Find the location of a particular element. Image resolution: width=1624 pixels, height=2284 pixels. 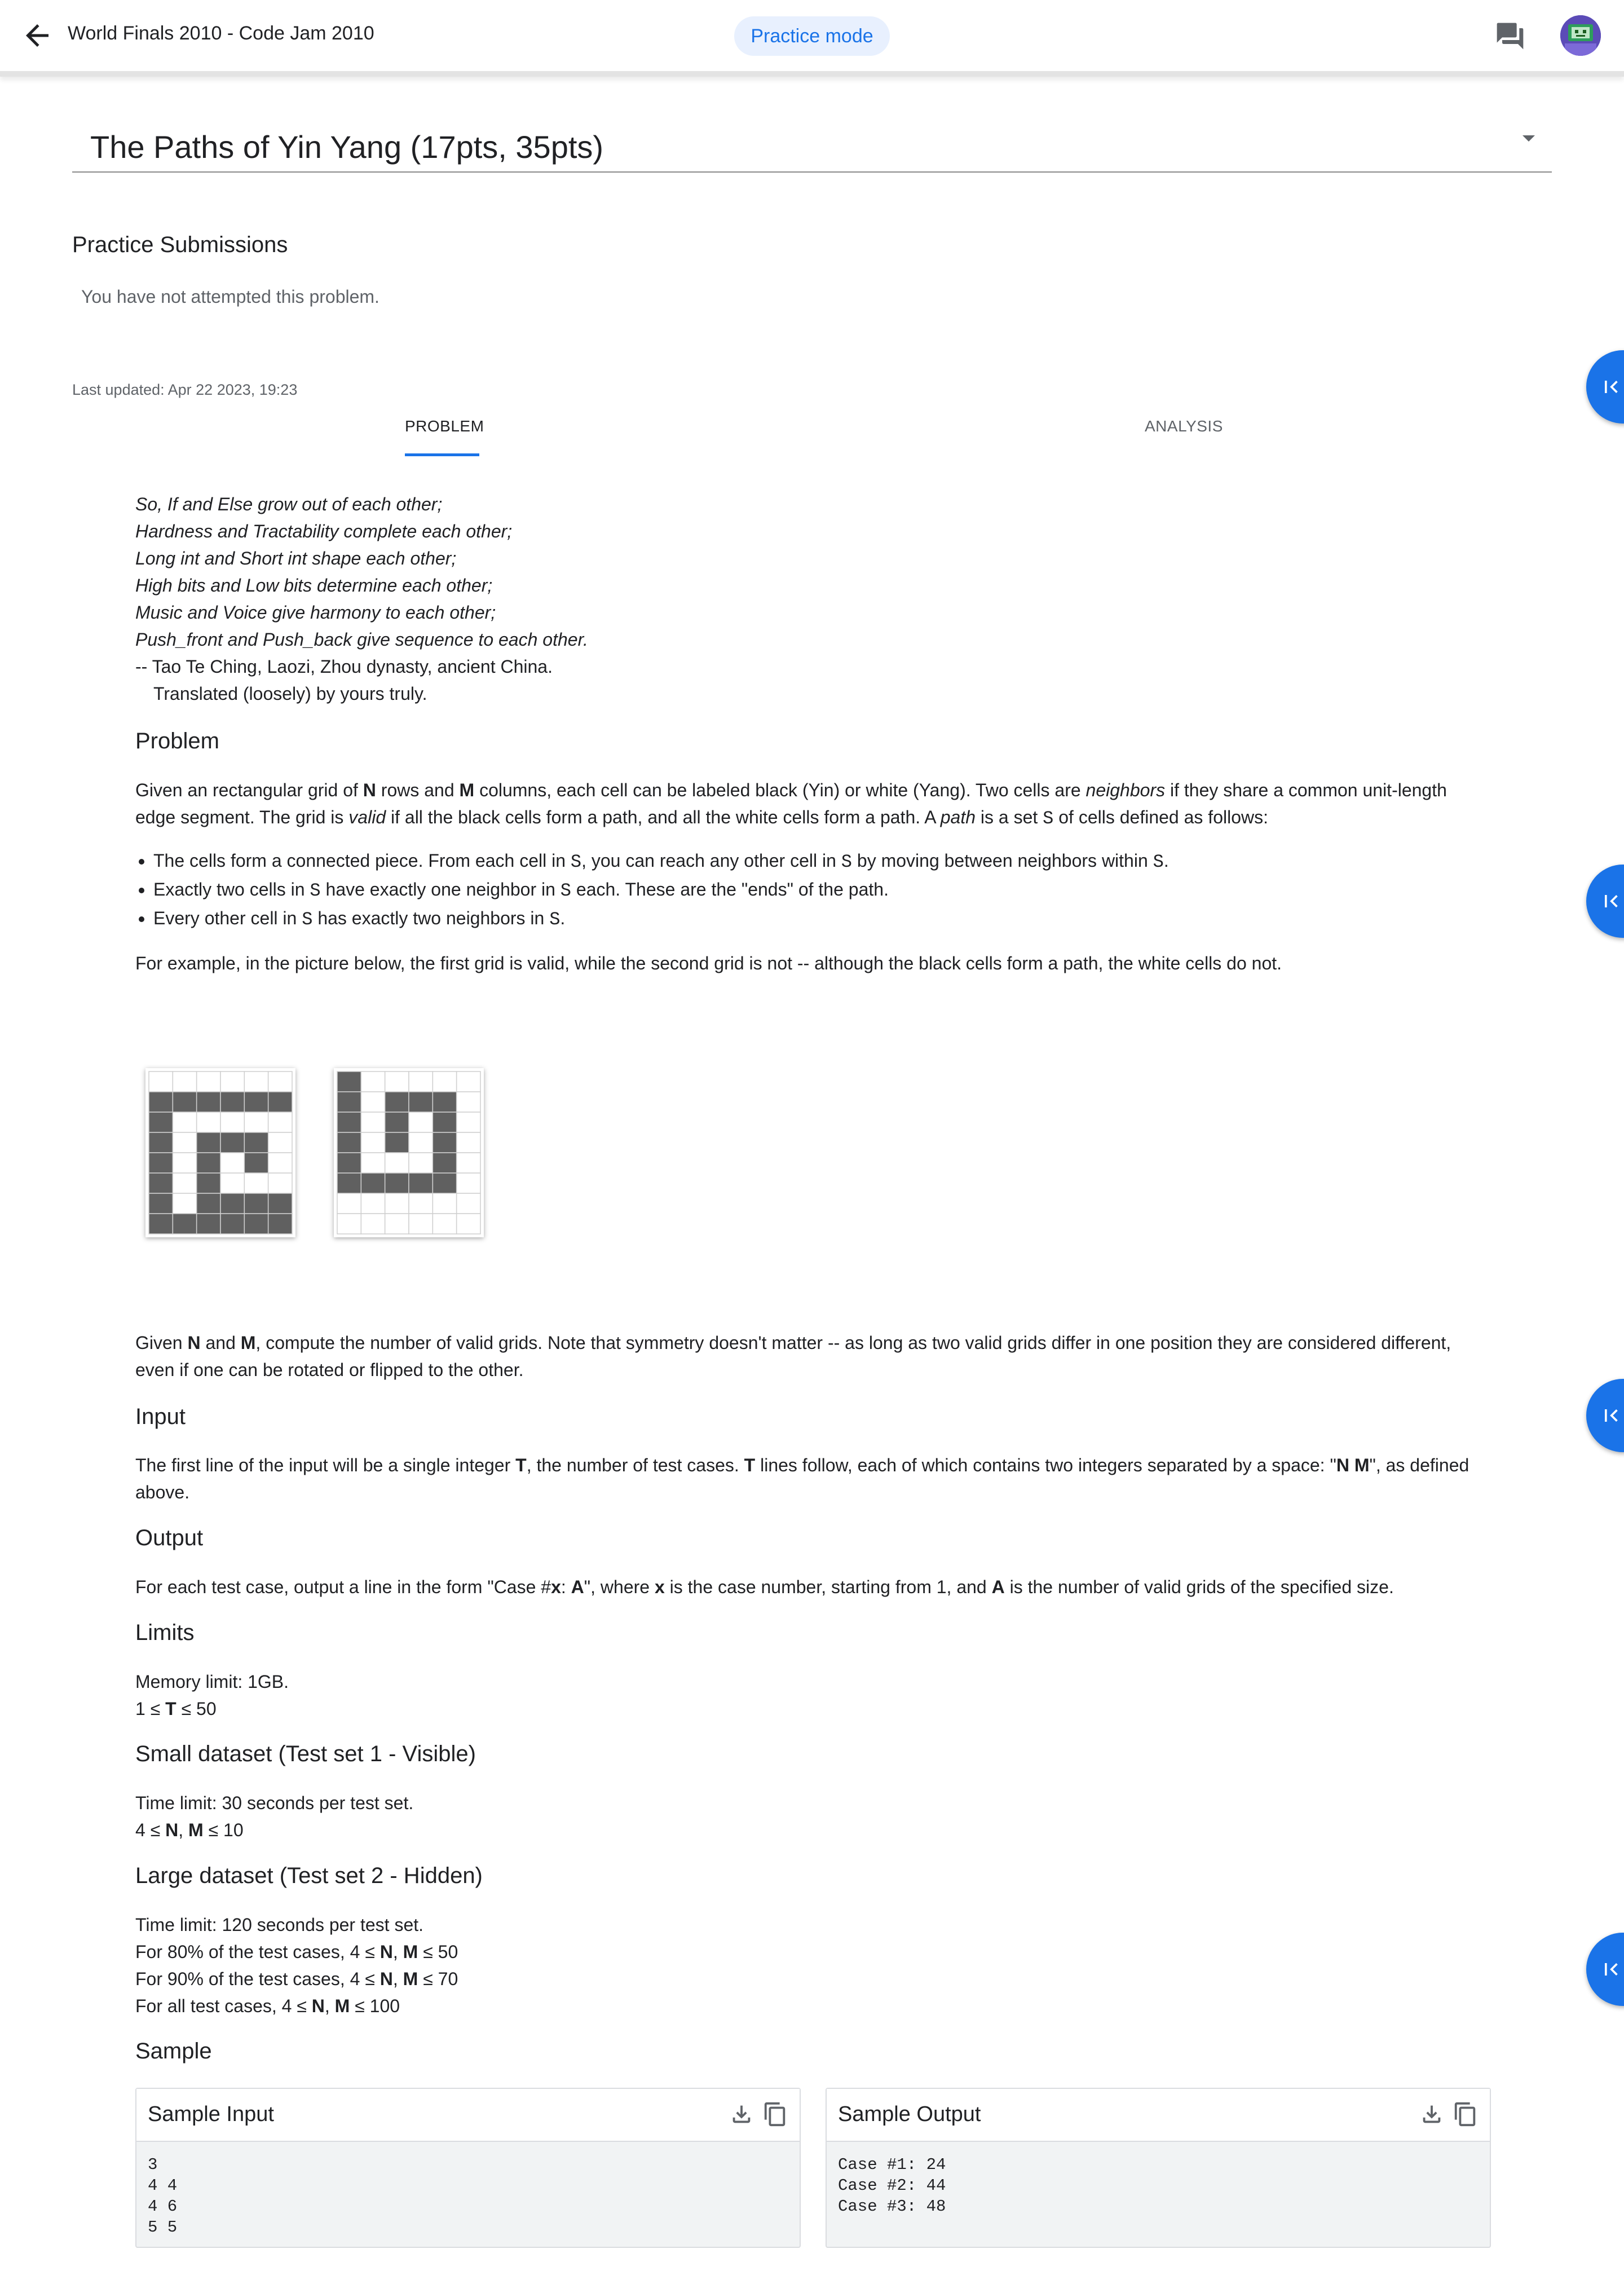

invalid-grid-figure is located at coordinates (409, 1152).